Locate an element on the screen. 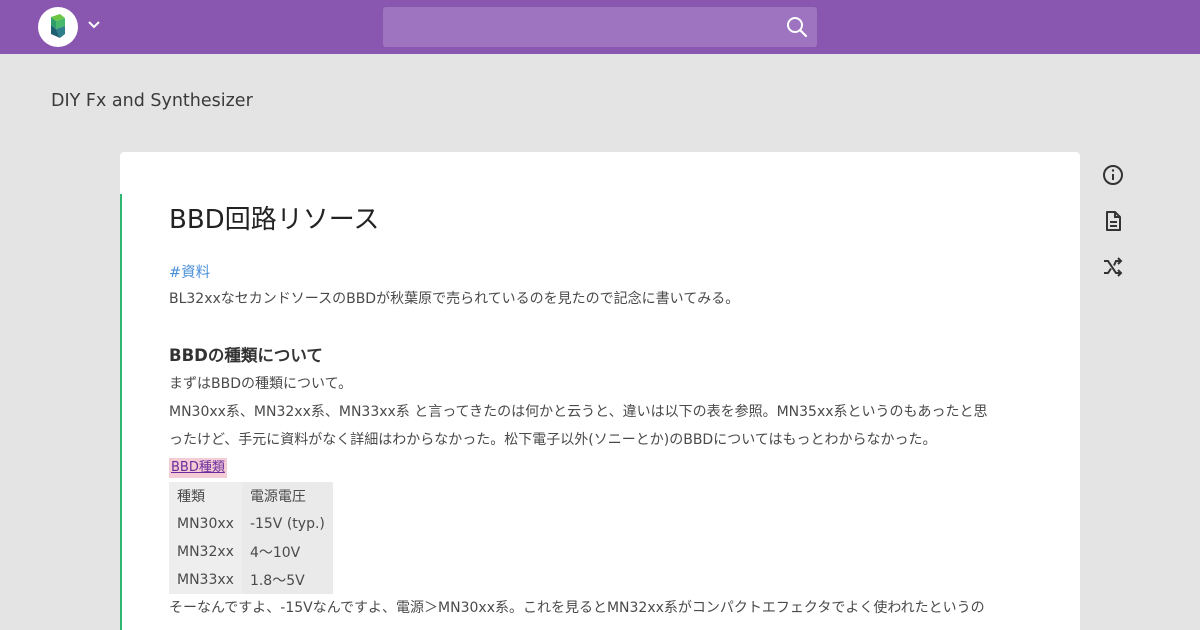  table-cell: MN33xx is located at coordinates (205, 580).